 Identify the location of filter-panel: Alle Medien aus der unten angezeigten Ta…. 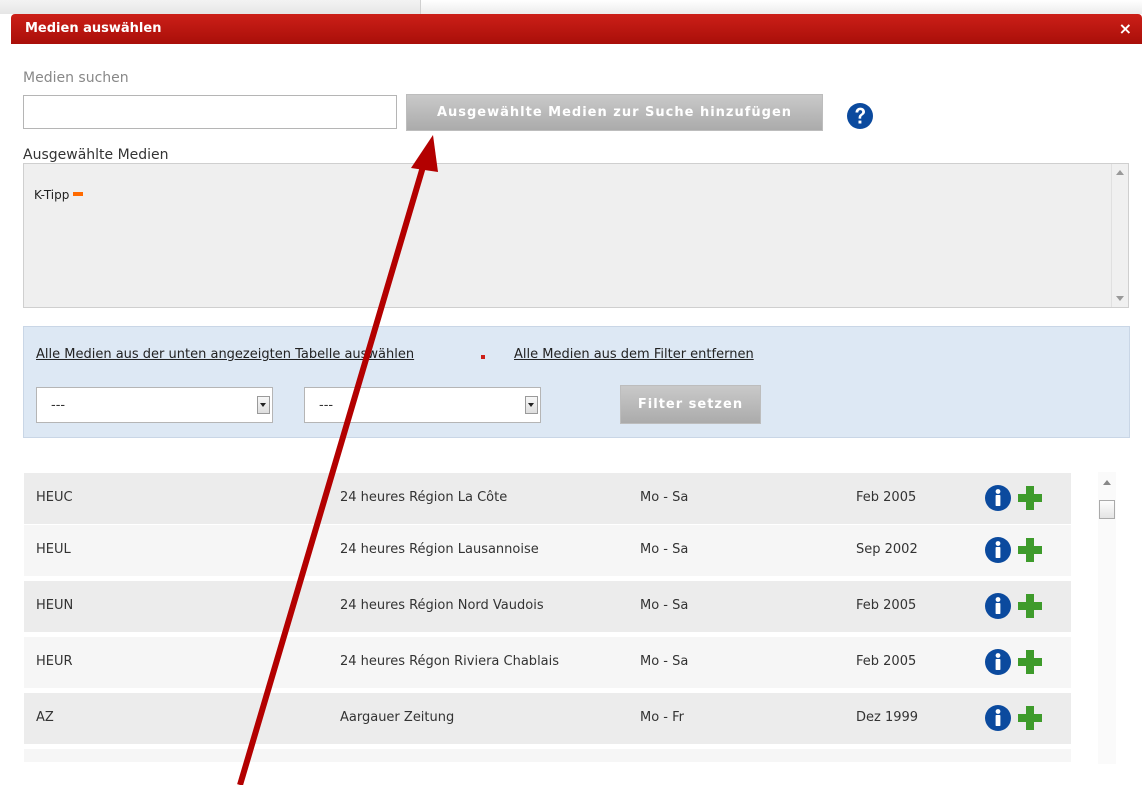
(576, 382).